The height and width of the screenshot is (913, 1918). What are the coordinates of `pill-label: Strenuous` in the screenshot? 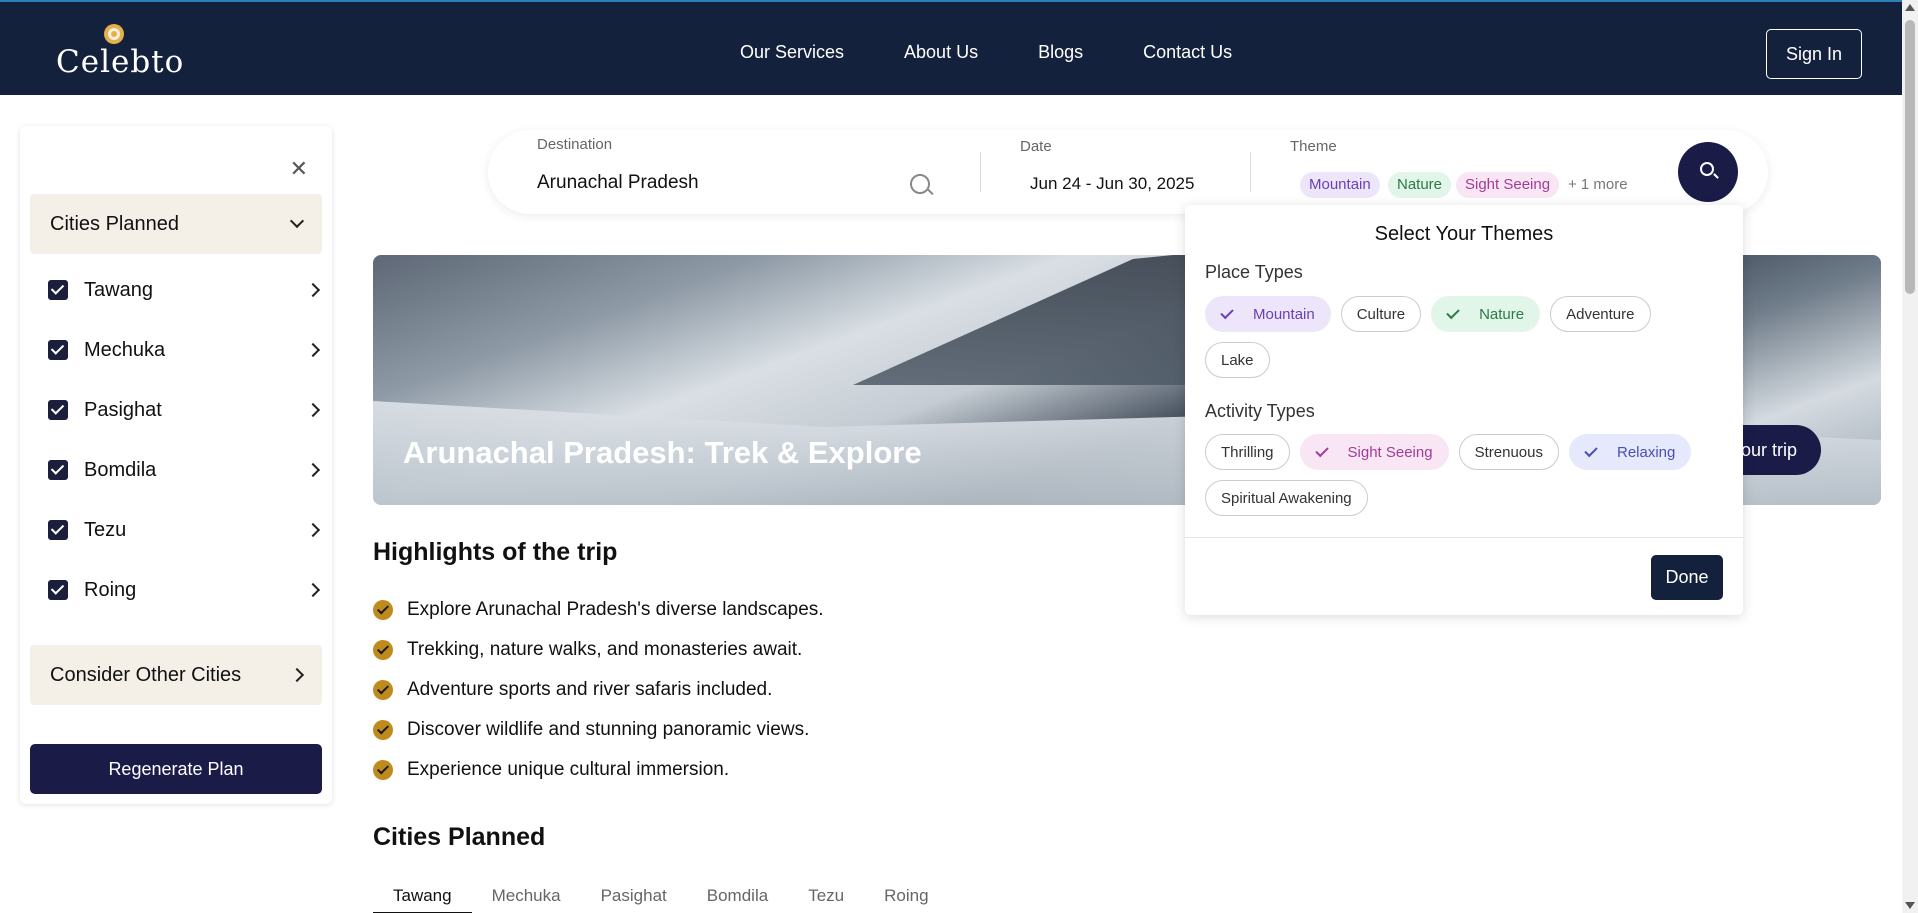 It's located at (1508, 452).